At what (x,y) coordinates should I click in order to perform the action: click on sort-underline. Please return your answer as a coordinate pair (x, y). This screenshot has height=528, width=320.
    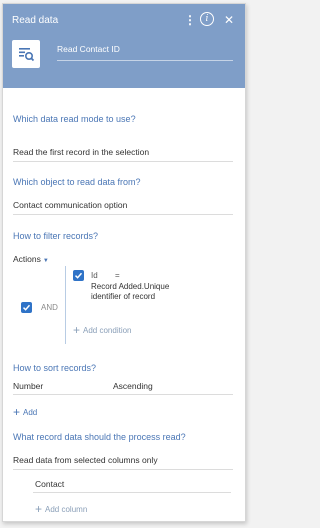
    Looking at the image, I should click on (123, 394).